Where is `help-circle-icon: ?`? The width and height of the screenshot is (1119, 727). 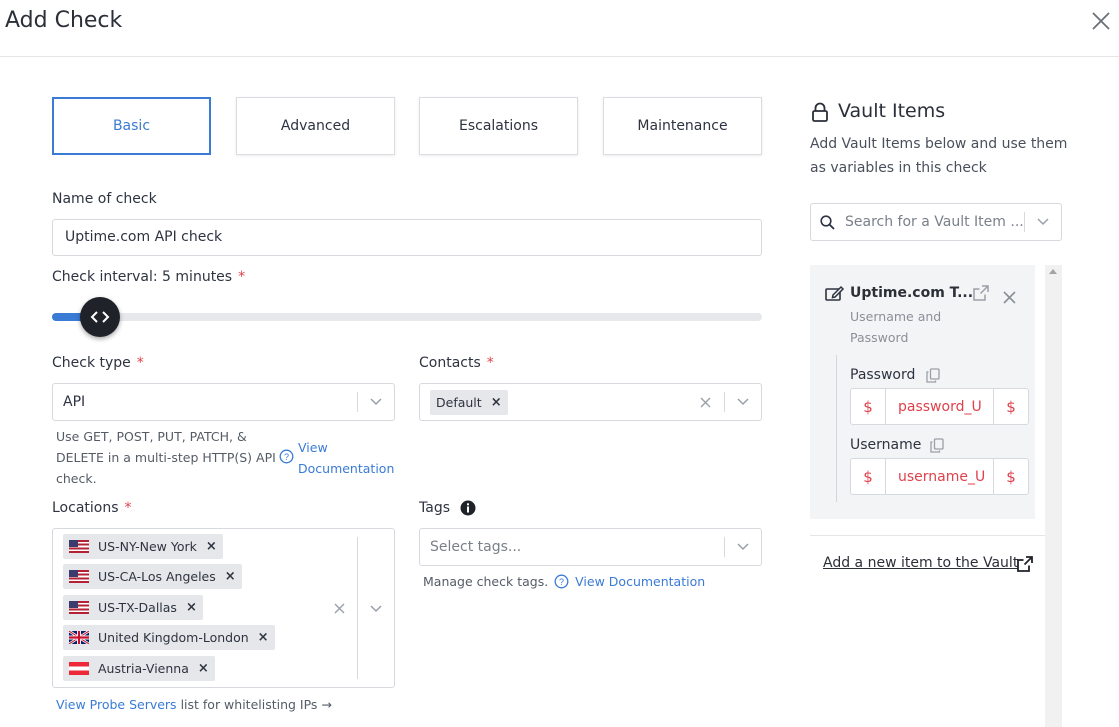
help-circle-icon: ? is located at coordinates (286, 456).